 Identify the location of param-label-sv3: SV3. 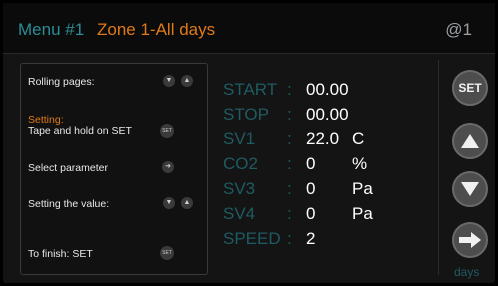
(239, 188).